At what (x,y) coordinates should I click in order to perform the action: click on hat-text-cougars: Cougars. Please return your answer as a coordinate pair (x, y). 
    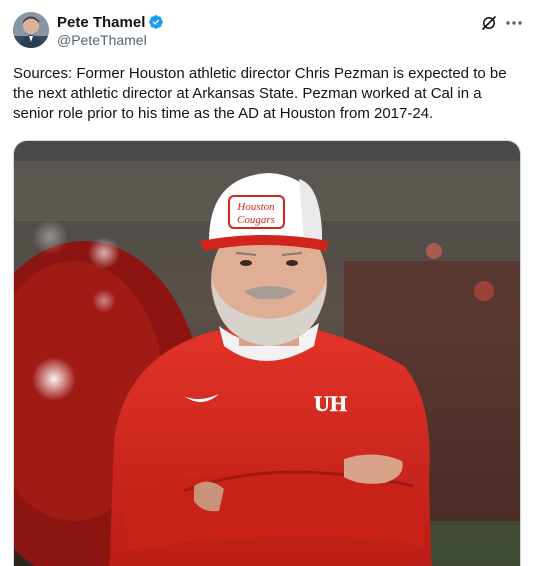
    Looking at the image, I should click on (256, 220).